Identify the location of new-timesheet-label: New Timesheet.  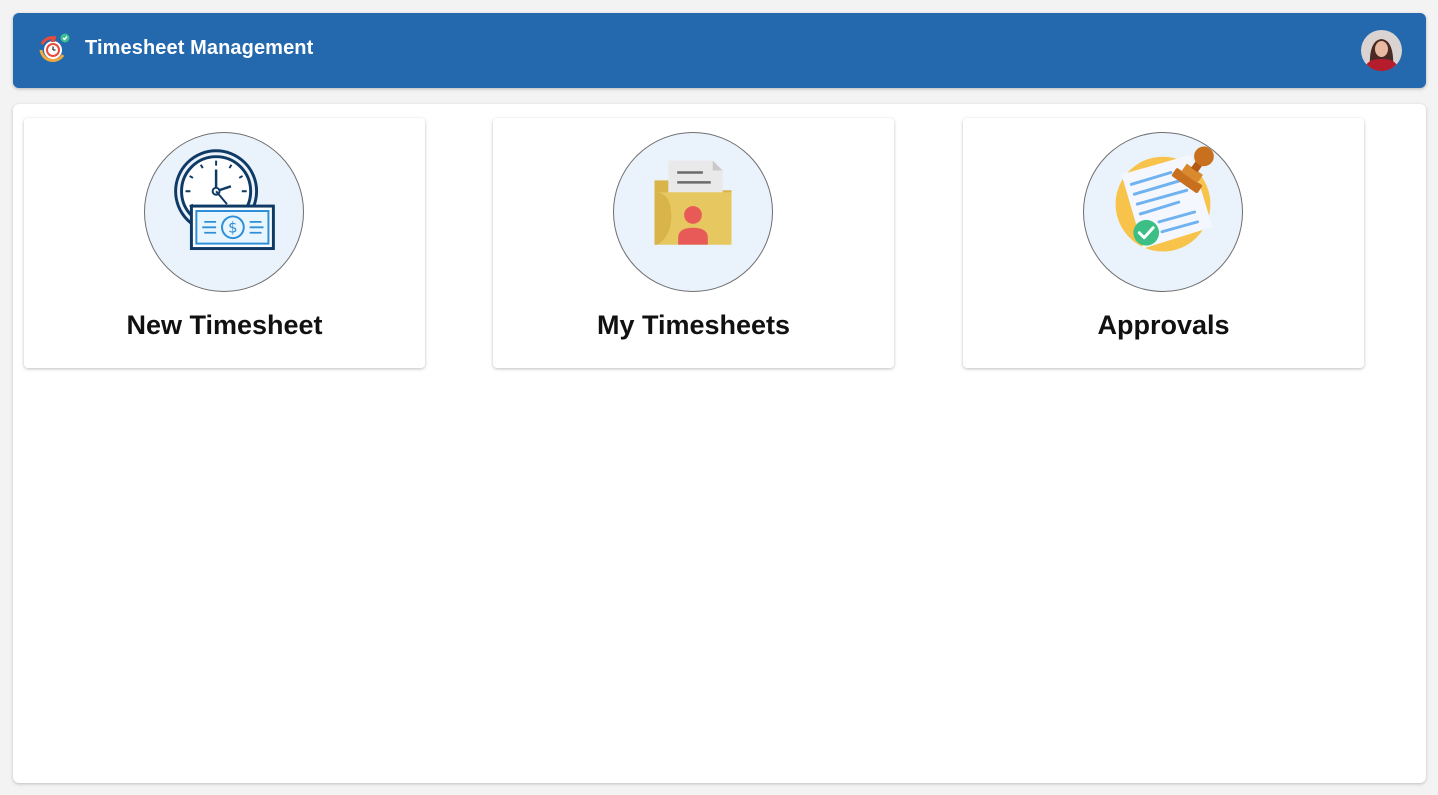
(224, 325).